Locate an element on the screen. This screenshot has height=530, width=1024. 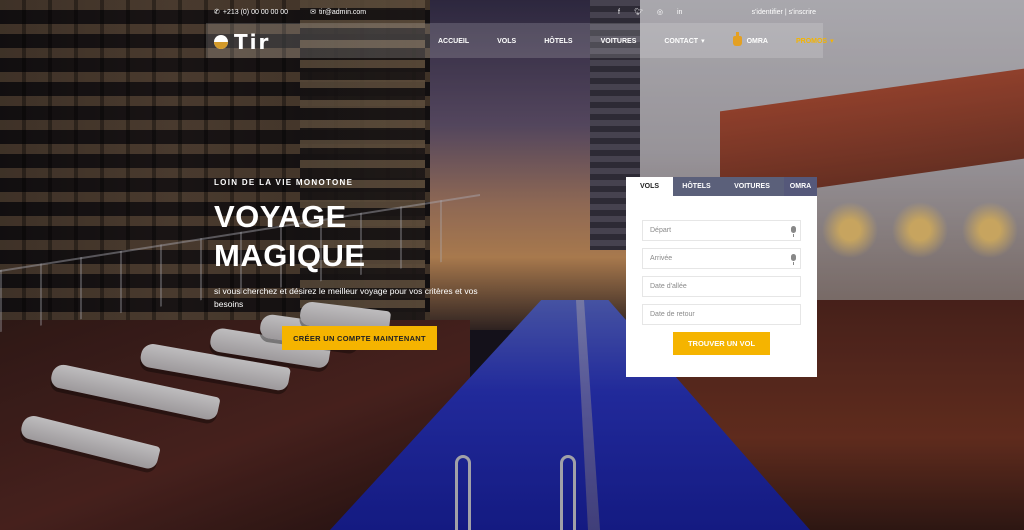
search-tabs: VOLS HÔTELS VOITURES OMRA is located at coordinates (721, 186).